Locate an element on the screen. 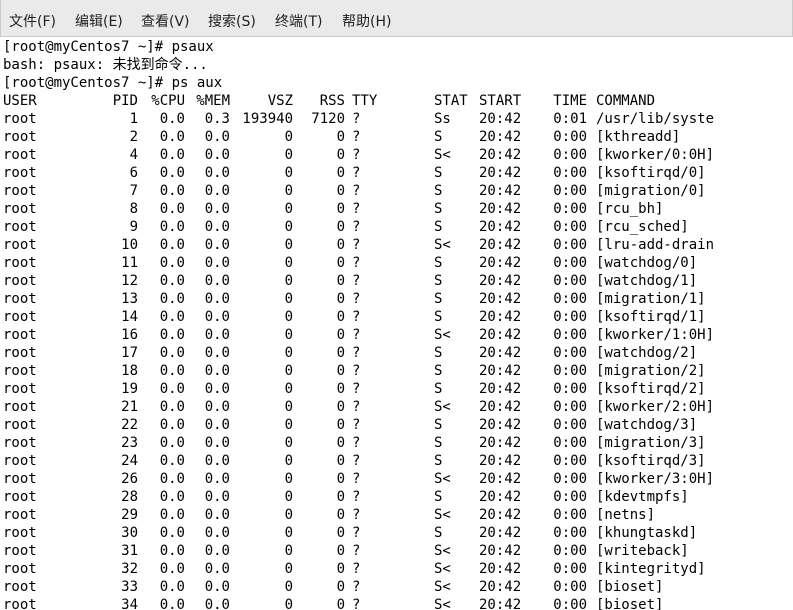  menu-file: 文件(F) is located at coordinates (32, 21).